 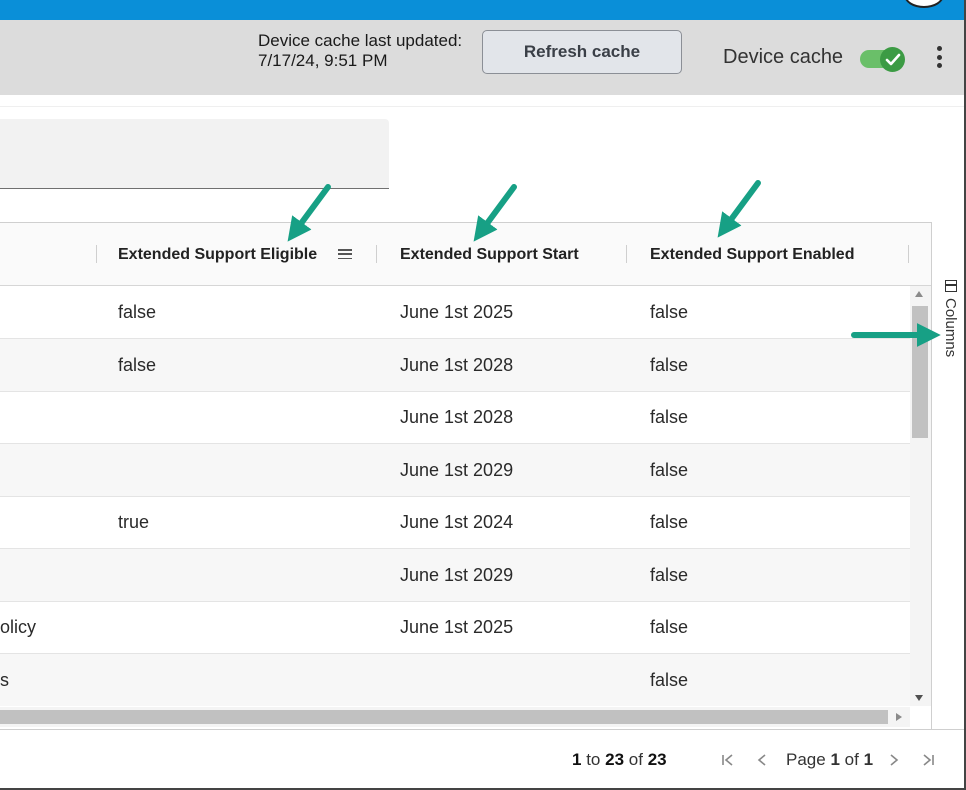 I want to click on cell-left: s, so click(x=4, y=680).